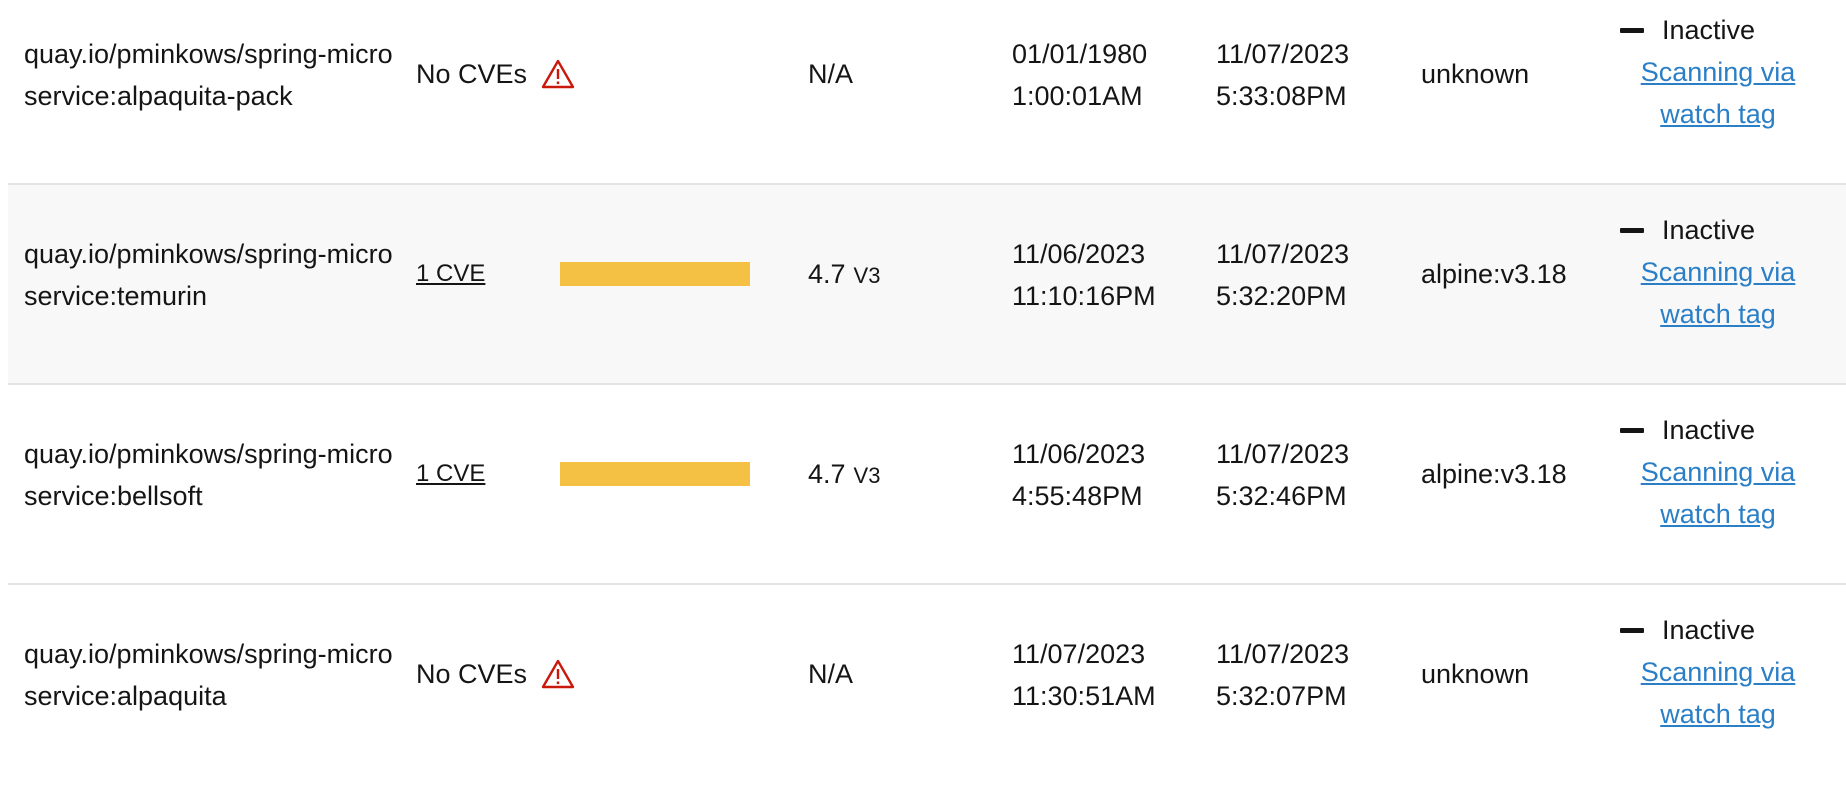 The image size is (1846, 785). I want to click on created-date-time: 4:55:48PM, so click(1077, 496).